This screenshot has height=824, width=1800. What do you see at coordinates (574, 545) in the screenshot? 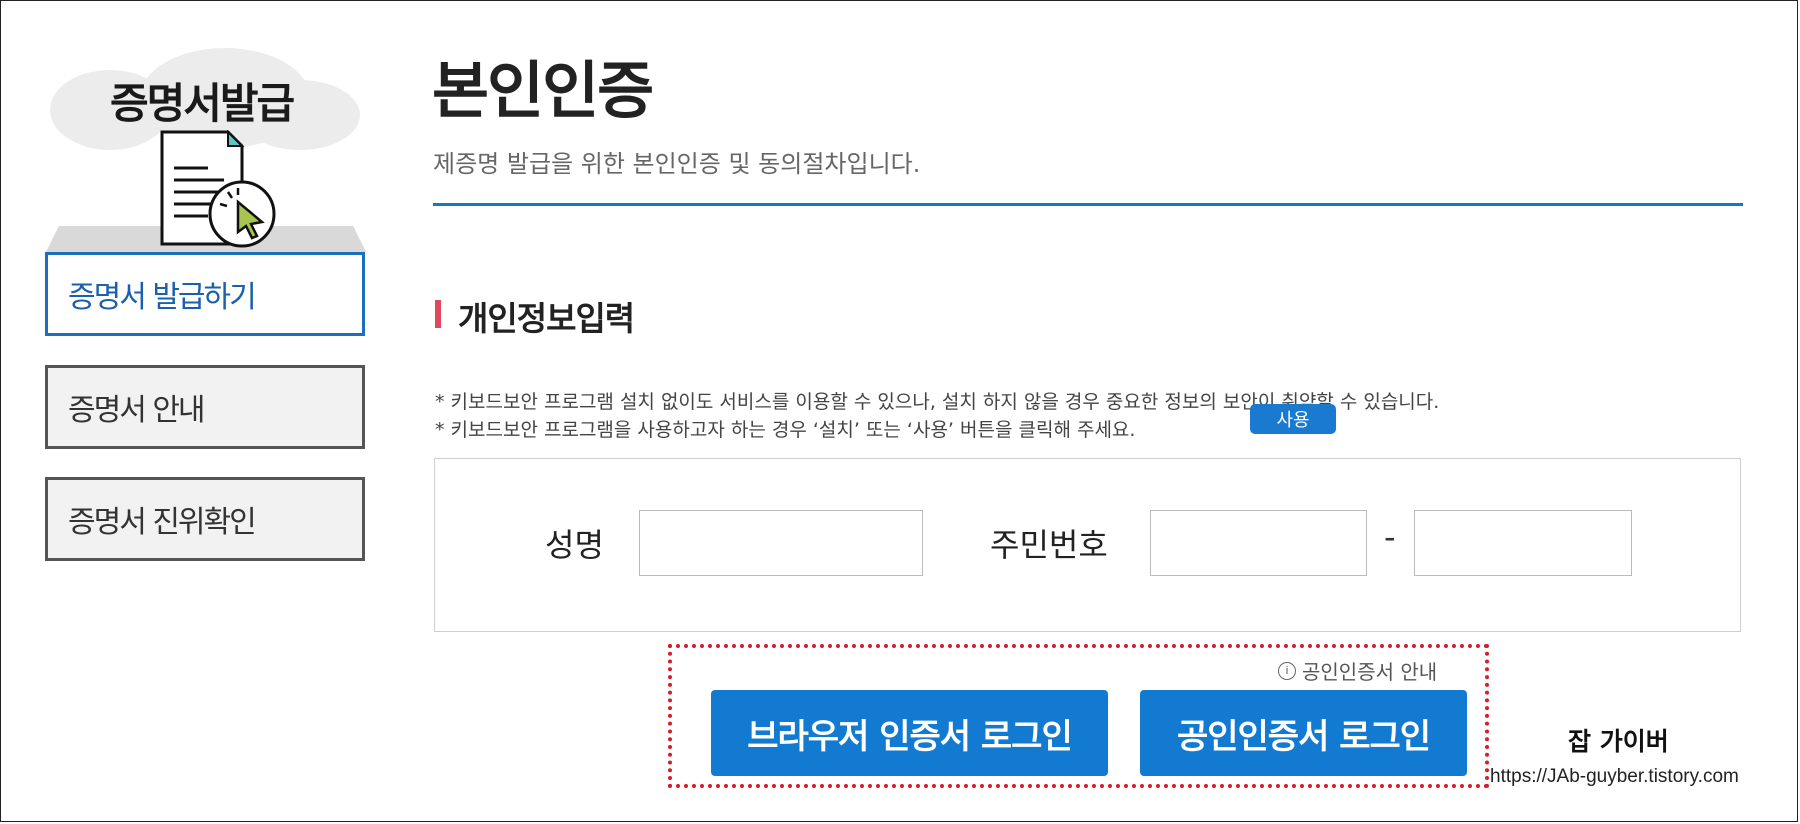
I see `name-label: 성명` at bounding box center [574, 545].